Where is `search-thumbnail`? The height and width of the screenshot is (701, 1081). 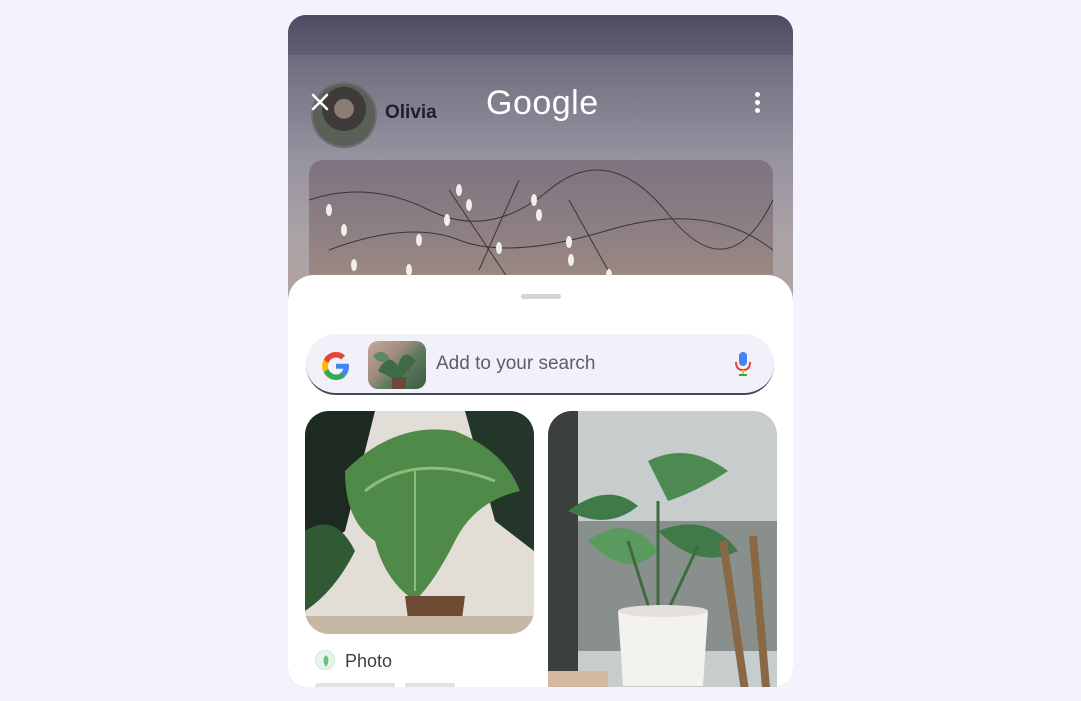 search-thumbnail is located at coordinates (397, 365).